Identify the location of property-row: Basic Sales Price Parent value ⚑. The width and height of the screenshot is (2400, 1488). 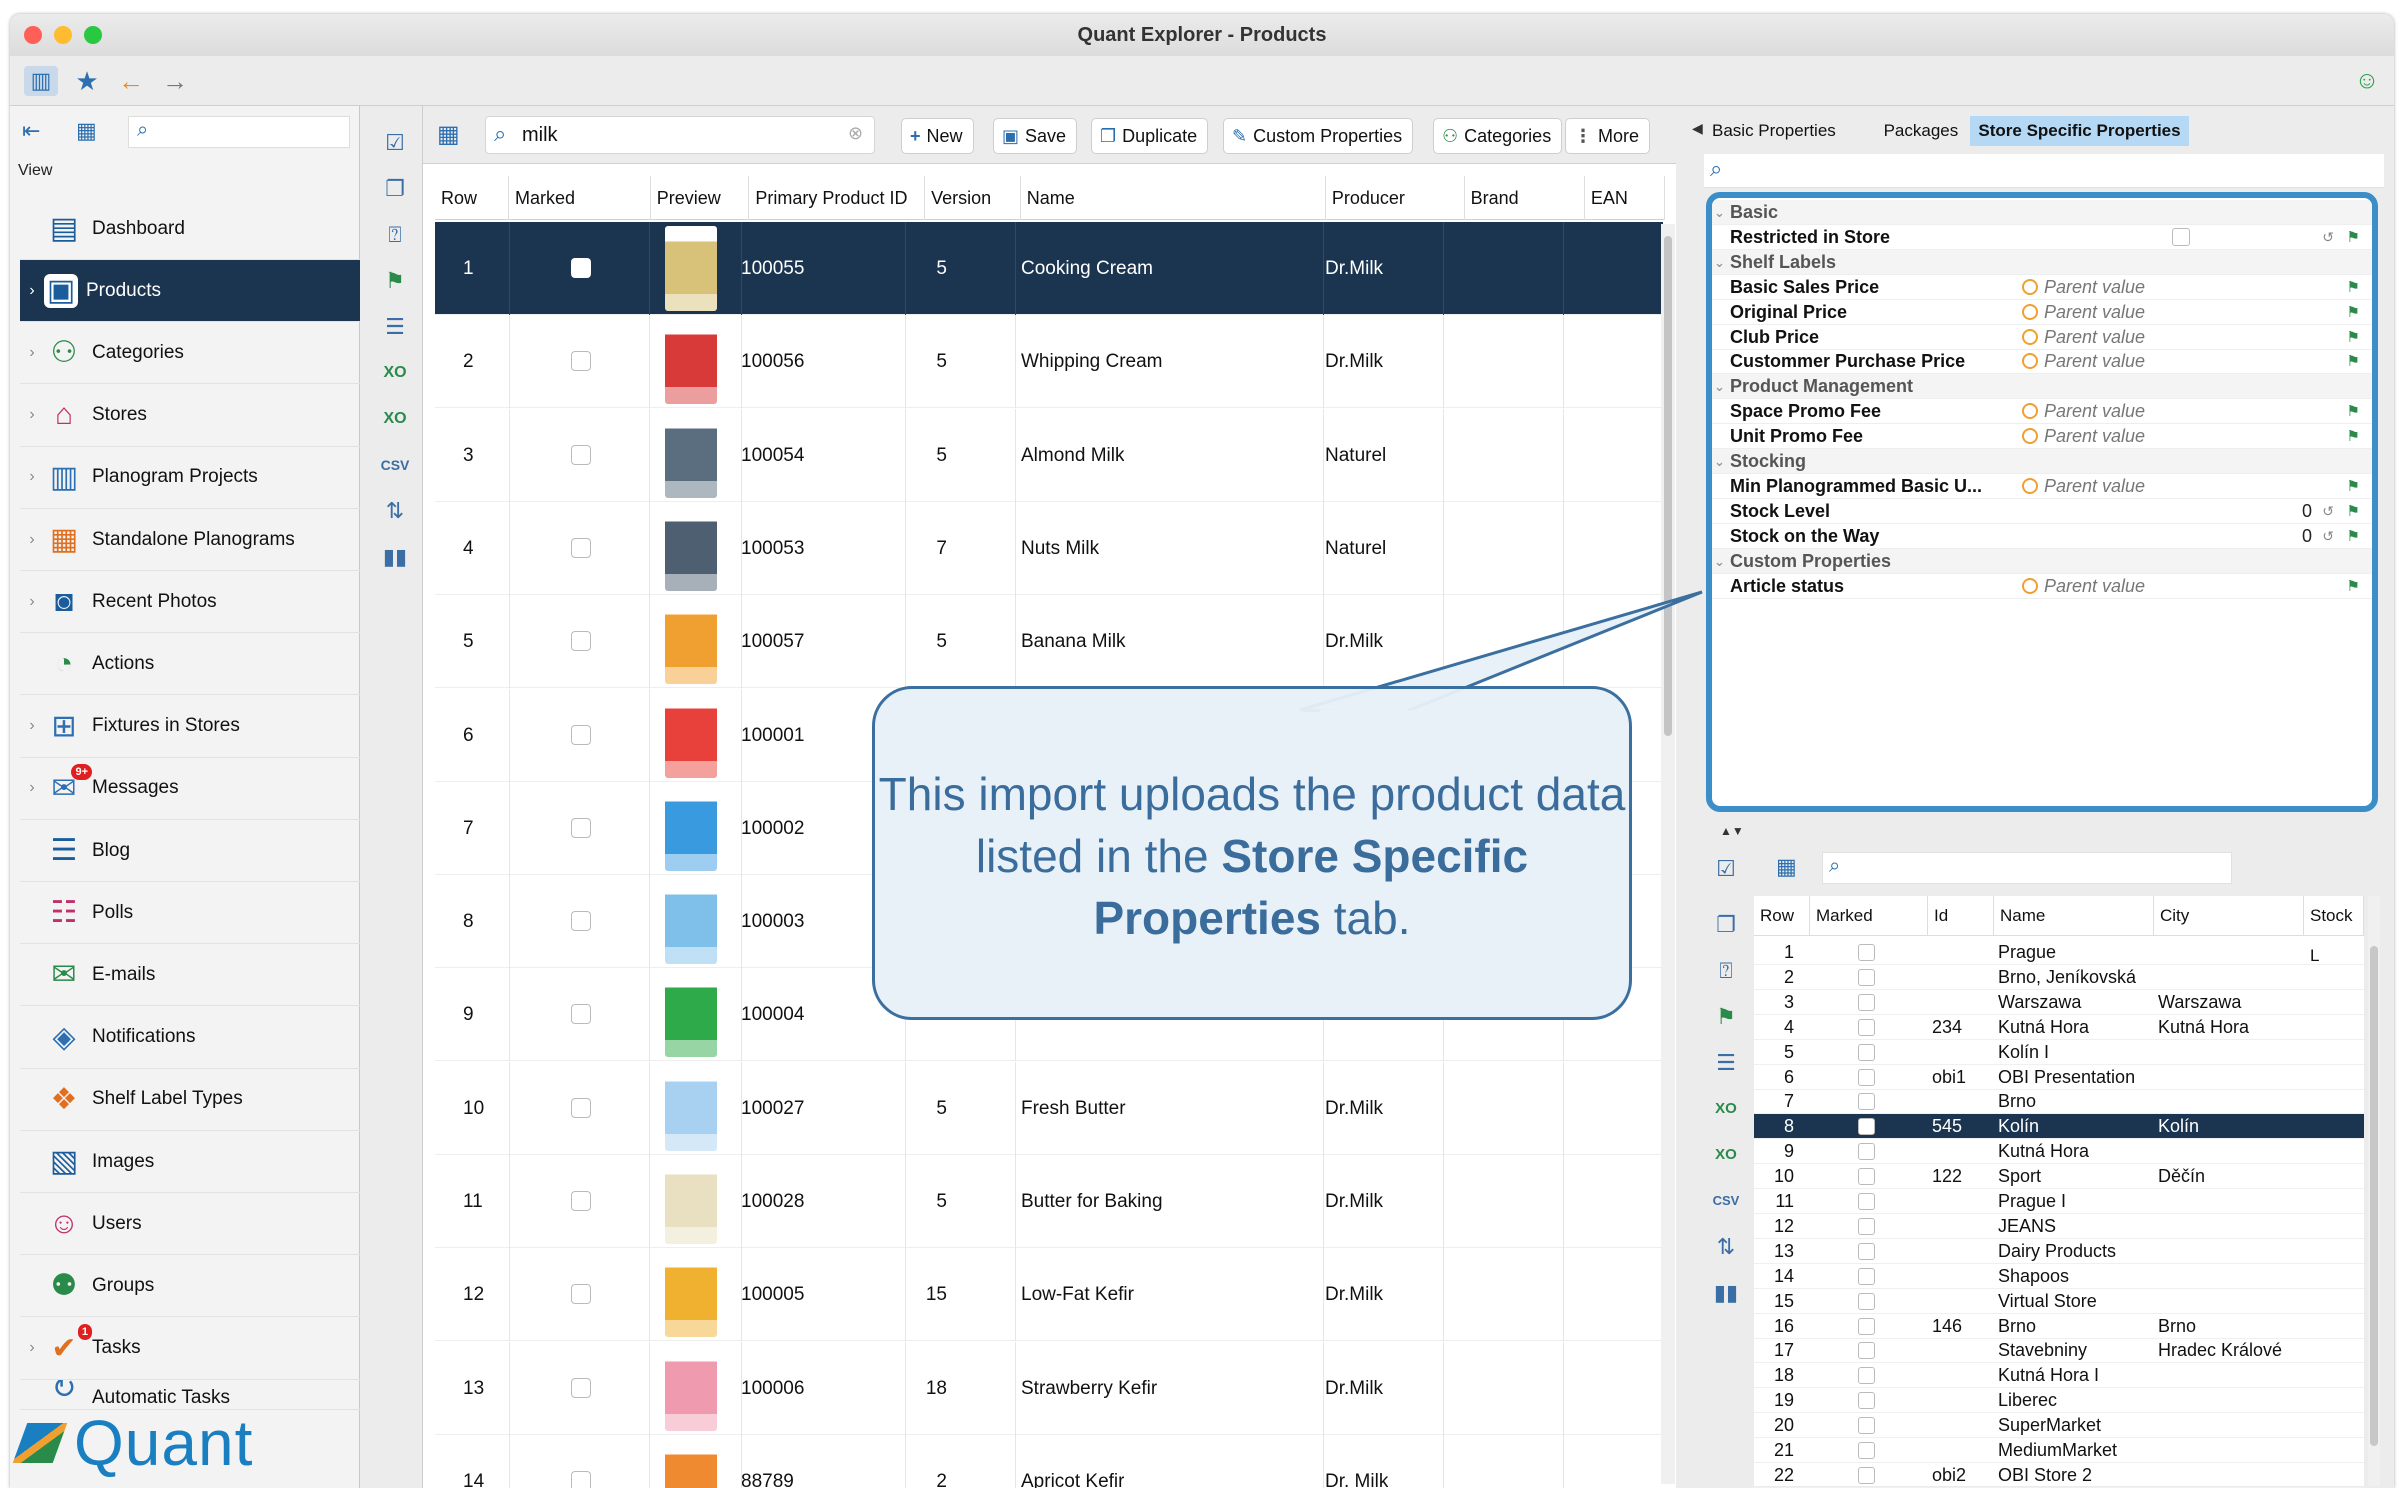
(2042, 287).